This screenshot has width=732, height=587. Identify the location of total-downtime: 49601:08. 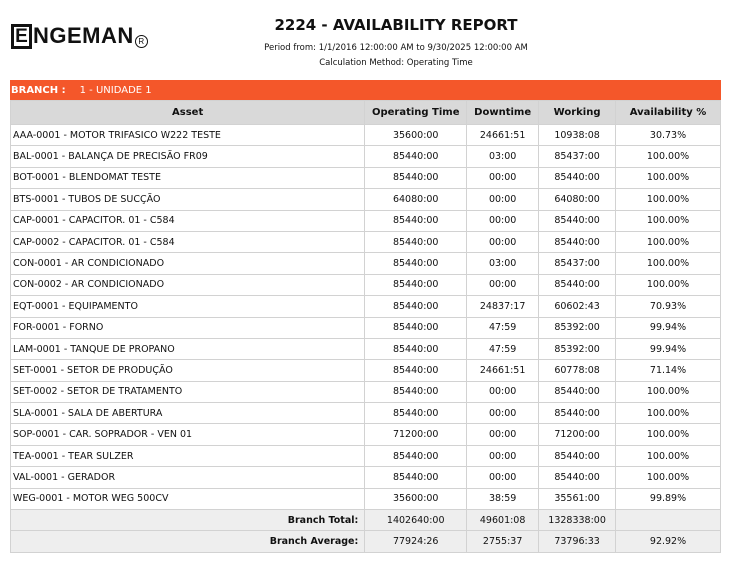
(503, 520).